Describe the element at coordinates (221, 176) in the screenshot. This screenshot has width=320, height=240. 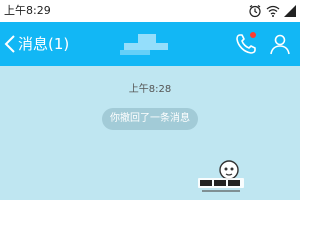
I see `watermark-logo` at that location.